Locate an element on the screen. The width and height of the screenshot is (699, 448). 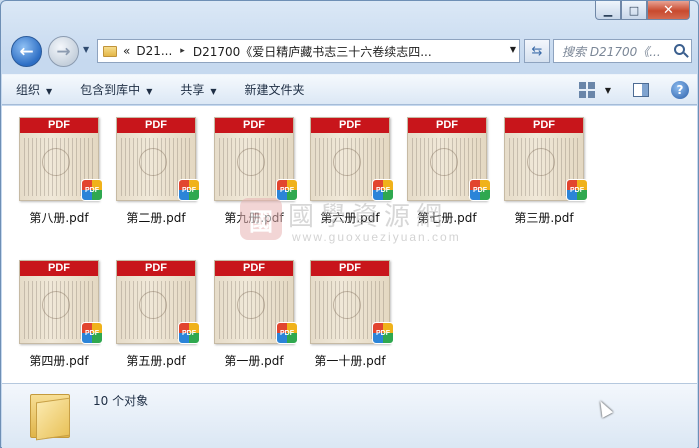
status-bar: 10 个对象 is located at coordinates (349, 415).